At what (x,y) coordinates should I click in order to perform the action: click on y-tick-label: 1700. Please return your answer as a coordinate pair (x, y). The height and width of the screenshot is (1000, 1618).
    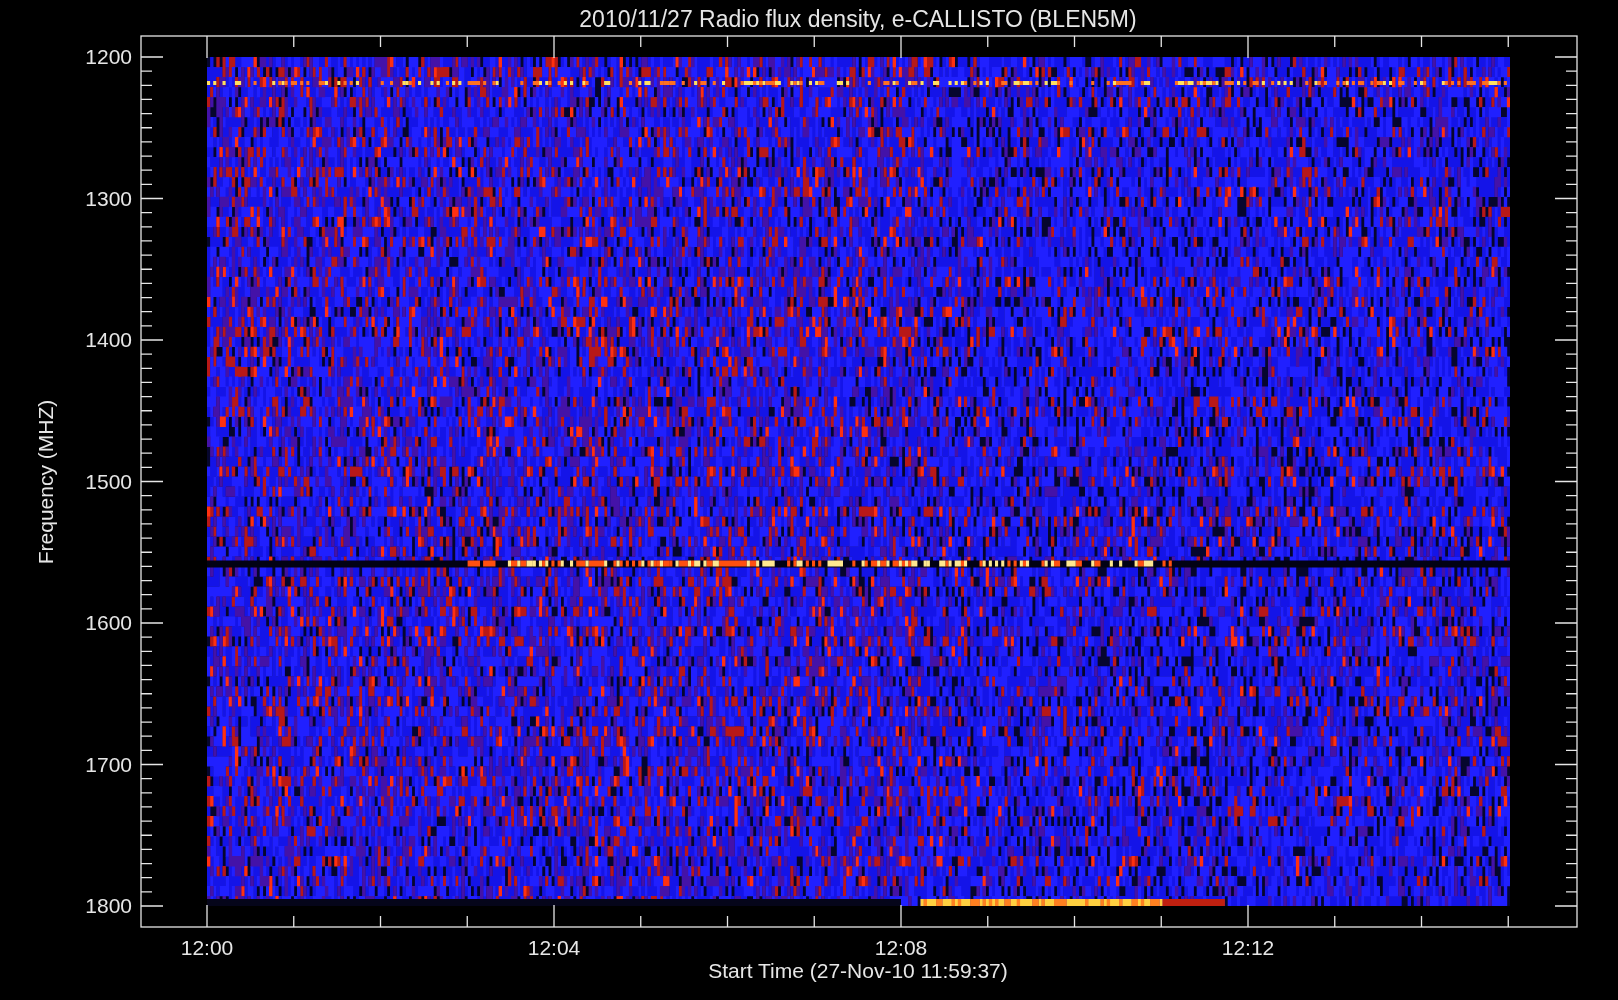
    Looking at the image, I should click on (108, 764).